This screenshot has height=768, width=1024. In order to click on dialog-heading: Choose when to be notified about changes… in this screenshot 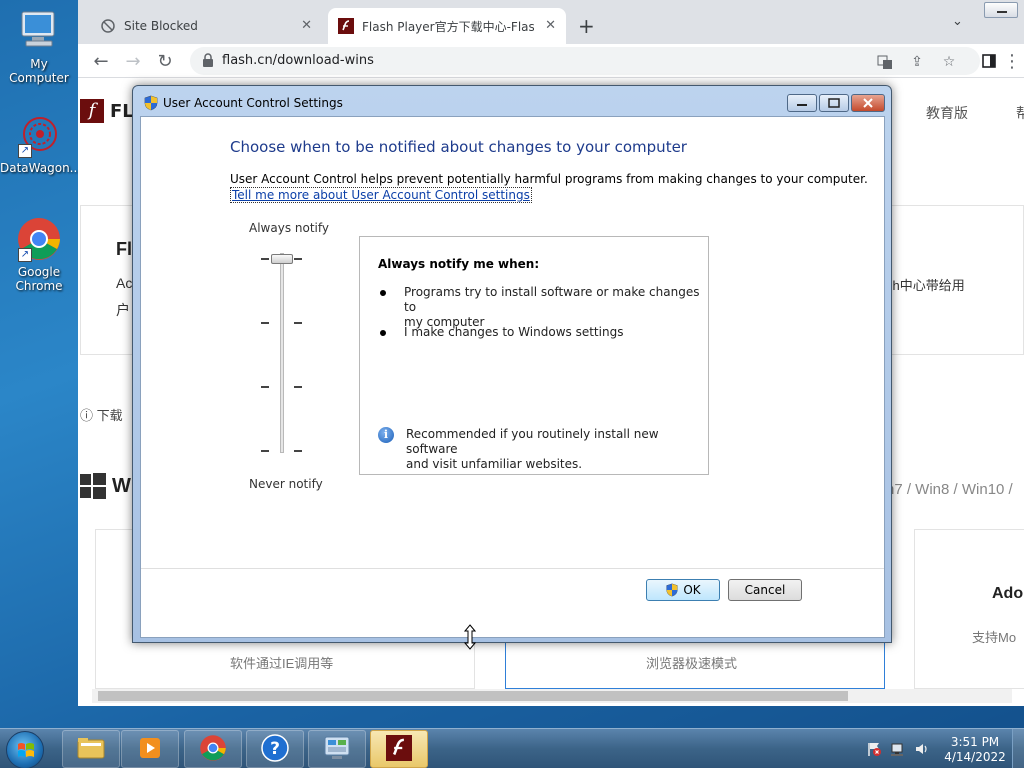, I will do `click(458, 147)`.